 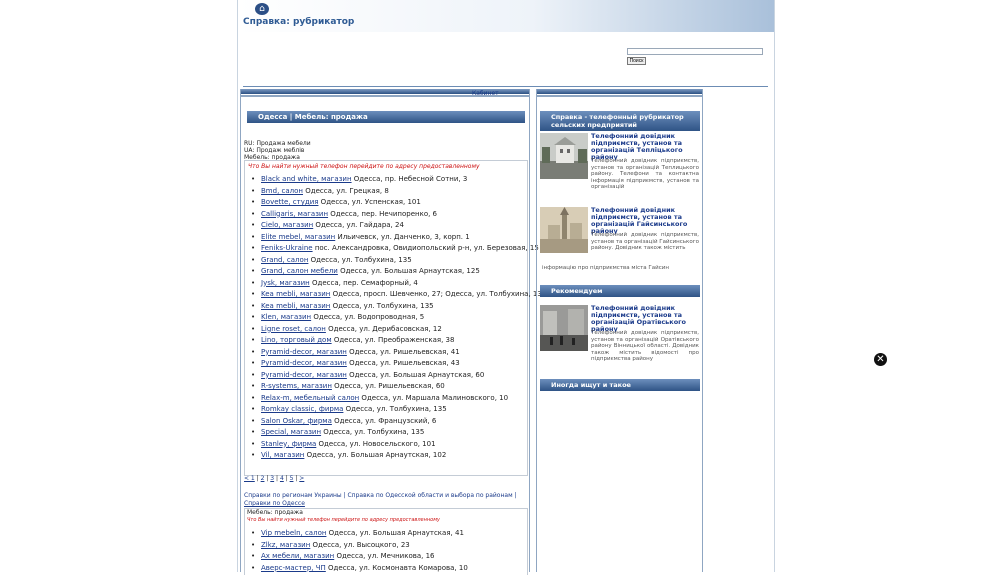 What do you see at coordinates (292, 478) in the screenshot?
I see `pager-page-5: 5` at bounding box center [292, 478].